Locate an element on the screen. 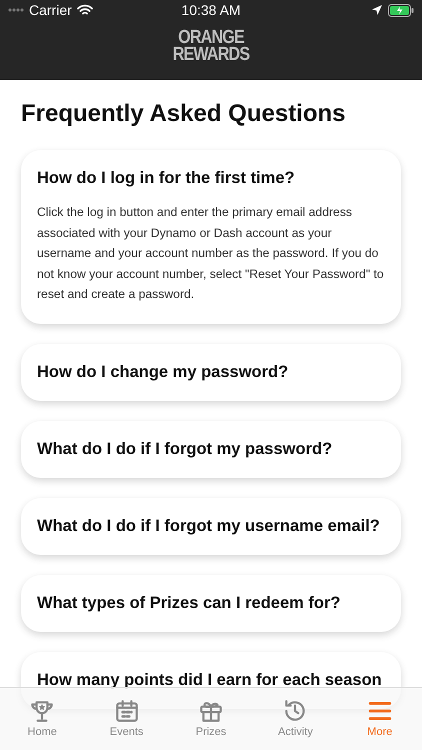 Image resolution: width=422 pixels, height=750 pixels. time-text: 10:38 AM is located at coordinates (211, 10).